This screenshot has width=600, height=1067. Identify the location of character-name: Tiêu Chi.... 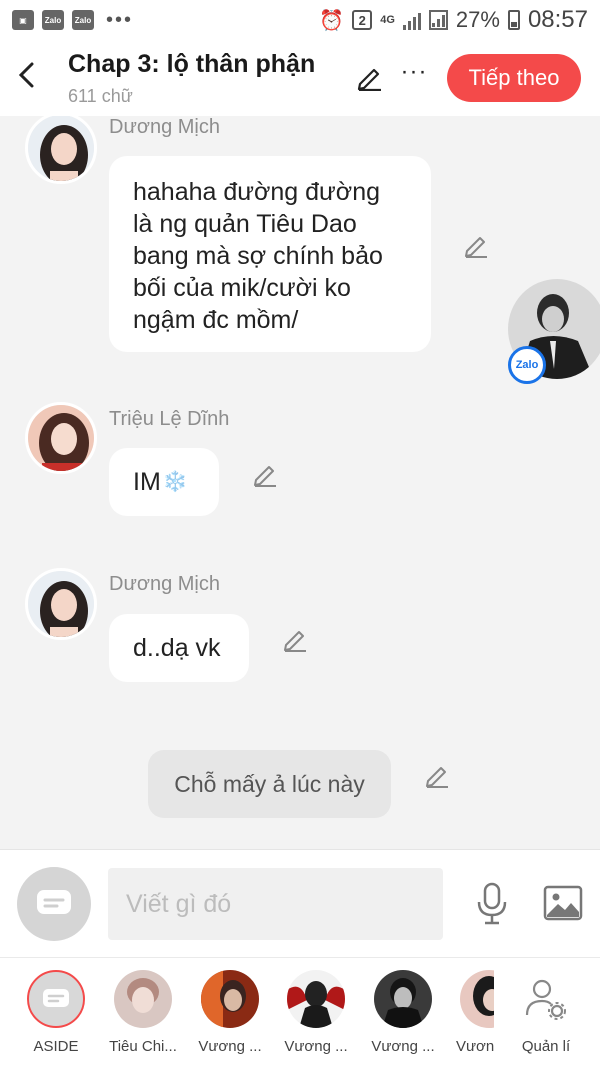
(143, 1046).